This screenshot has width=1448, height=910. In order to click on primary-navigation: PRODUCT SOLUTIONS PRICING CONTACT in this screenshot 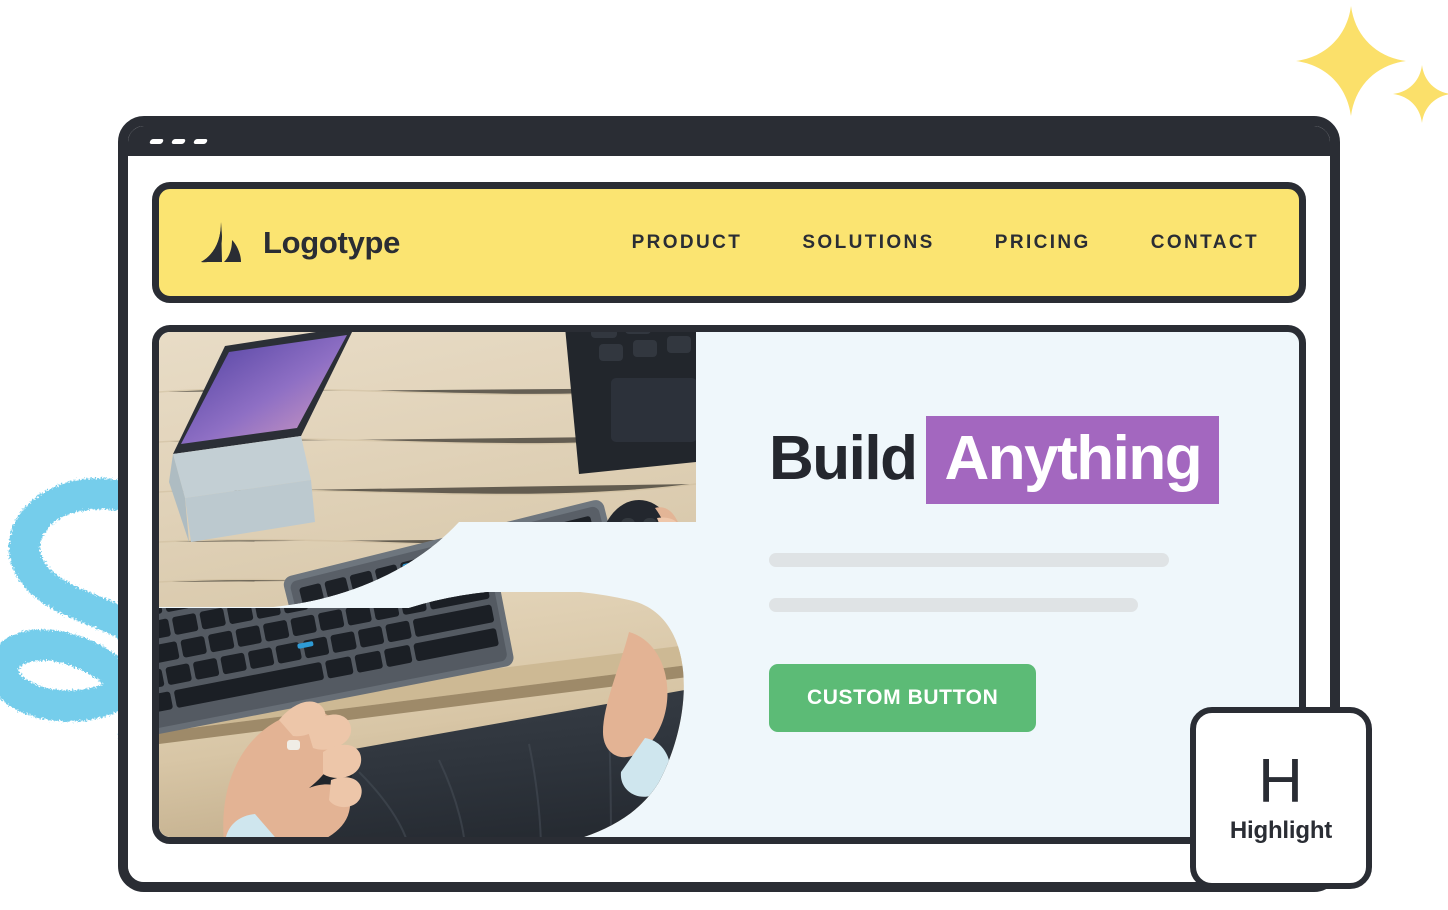, I will do `click(948, 243)`.